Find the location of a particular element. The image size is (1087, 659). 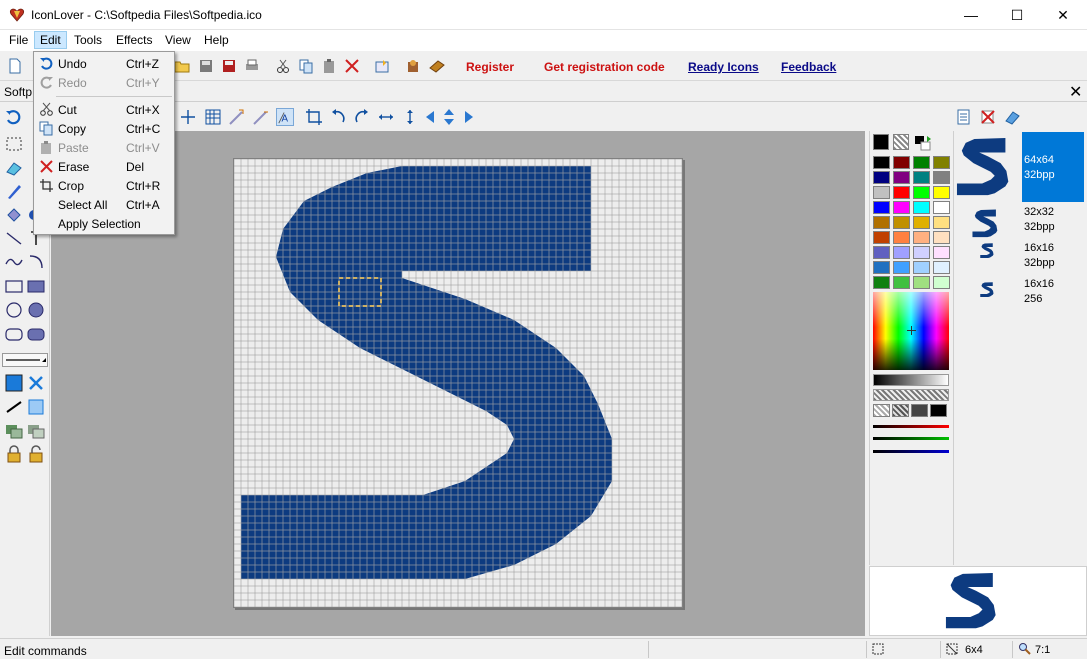

menu-item-erase: Erase Del is located at coordinates (104, 166).